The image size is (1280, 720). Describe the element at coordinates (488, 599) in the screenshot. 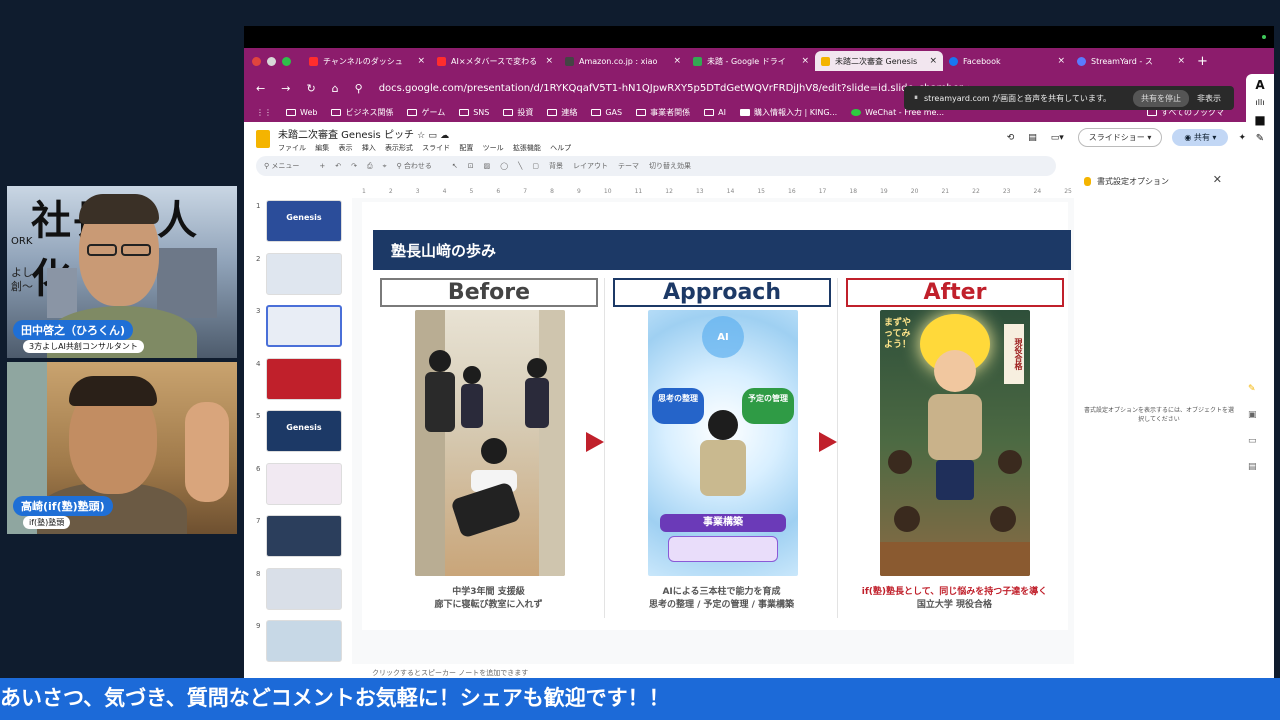

I see `before-caption: 中学3年間 支援級 廊下に寝転び教室に入れず` at that location.